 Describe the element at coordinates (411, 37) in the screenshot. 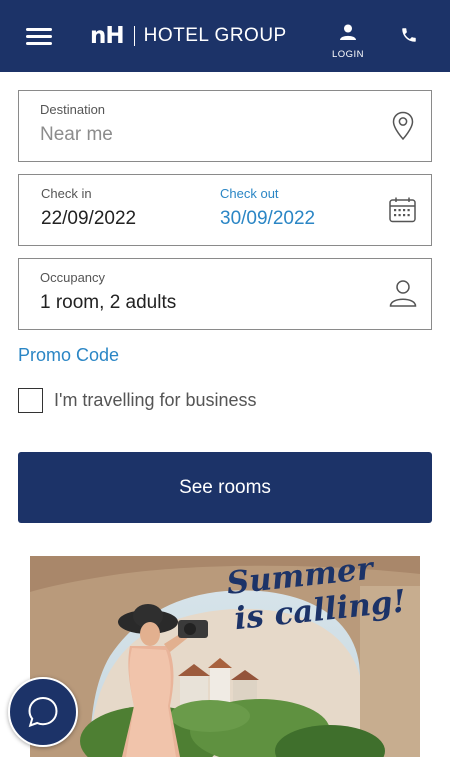

I see `phone-icon` at that location.